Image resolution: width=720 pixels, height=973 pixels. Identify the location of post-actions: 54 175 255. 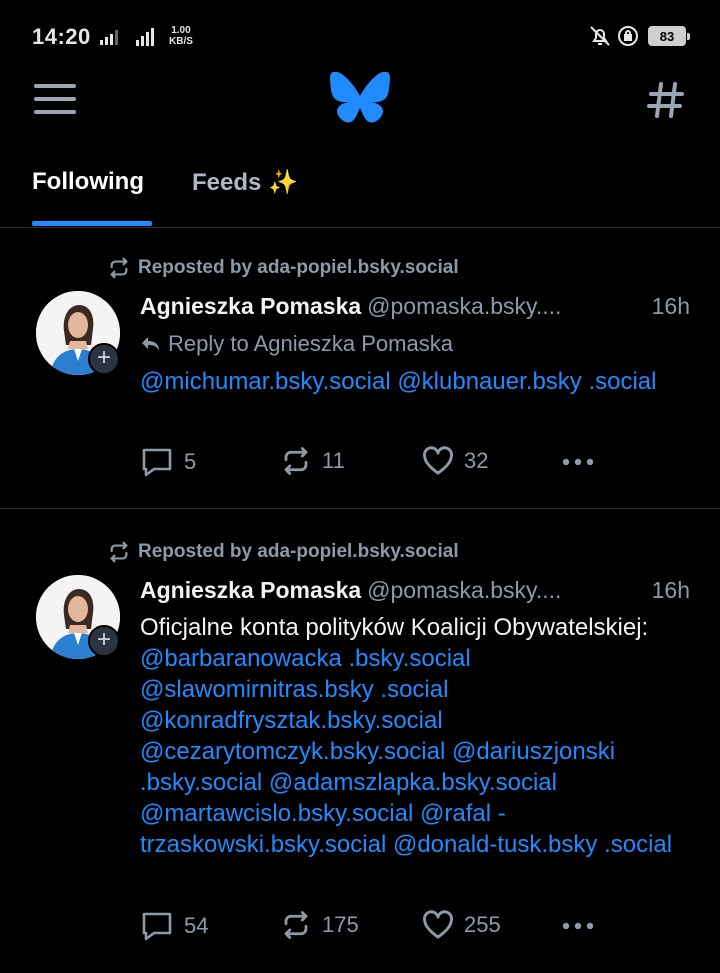
(375, 927).